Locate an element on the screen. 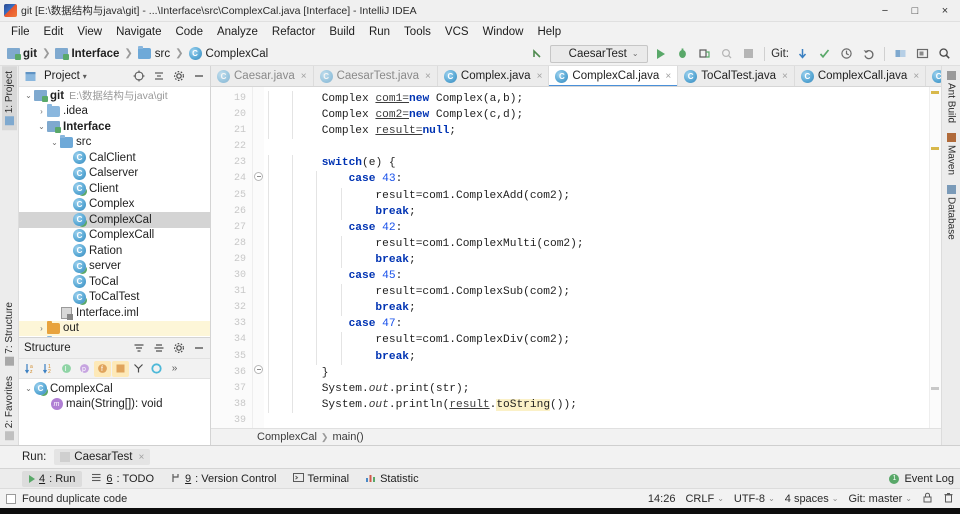 The image size is (960, 514). bottom-tab-statistic: Statistic is located at coordinates (392, 479).